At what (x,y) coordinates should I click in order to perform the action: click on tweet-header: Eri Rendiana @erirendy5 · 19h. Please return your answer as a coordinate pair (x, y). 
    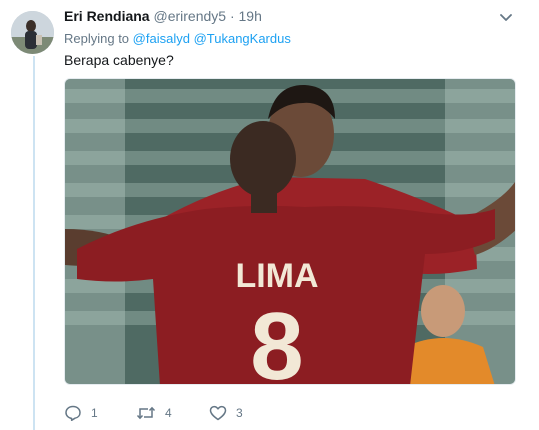
    Looking at the image, I should click on (163, 16).